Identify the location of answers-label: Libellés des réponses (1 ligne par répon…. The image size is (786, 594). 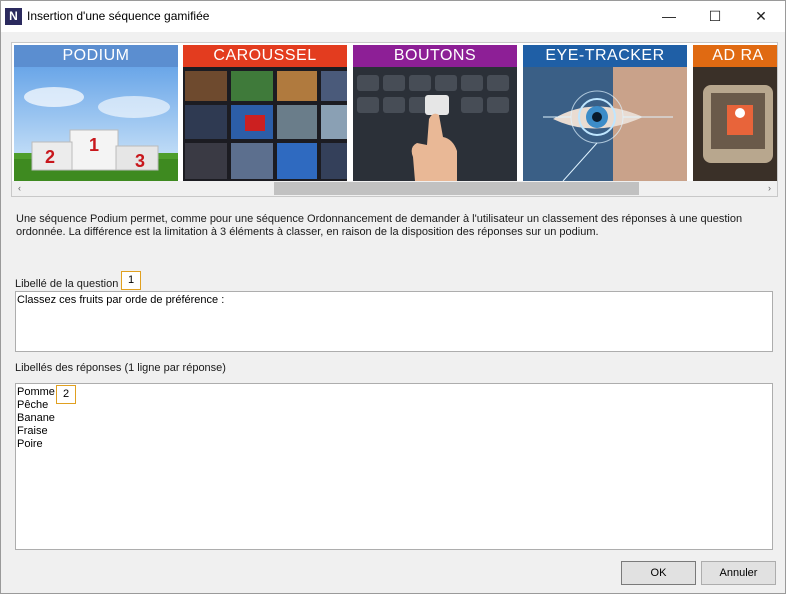
(120, 368).